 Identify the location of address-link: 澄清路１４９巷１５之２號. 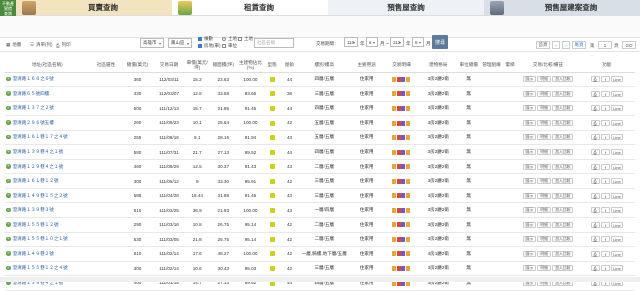
(40, 195).